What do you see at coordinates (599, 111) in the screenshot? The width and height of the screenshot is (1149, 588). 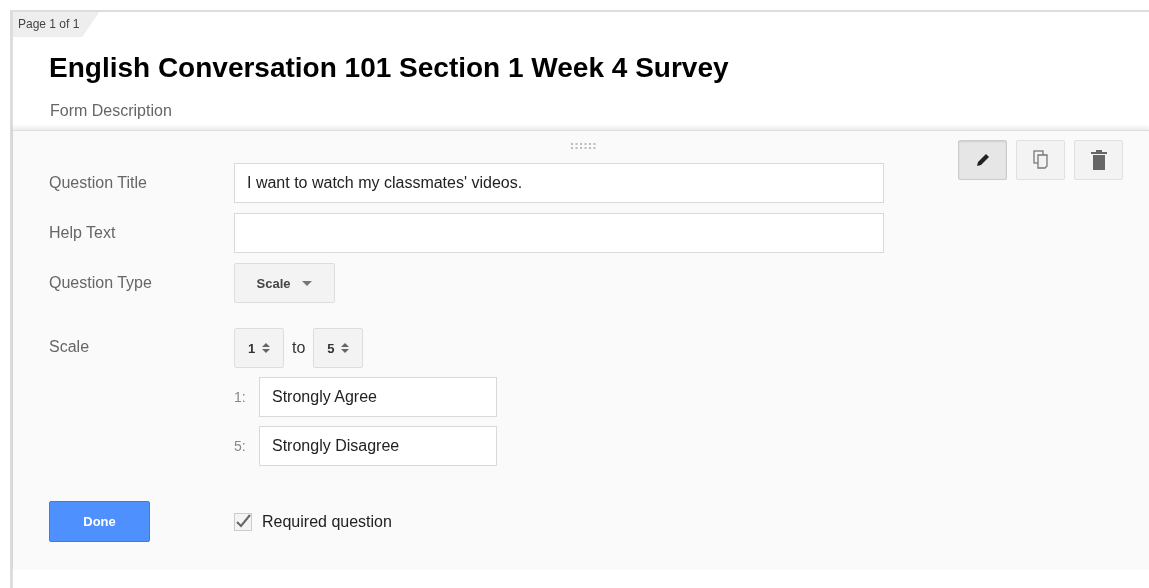 I see `form-description: Form Description` at bounding box center [599, 111].